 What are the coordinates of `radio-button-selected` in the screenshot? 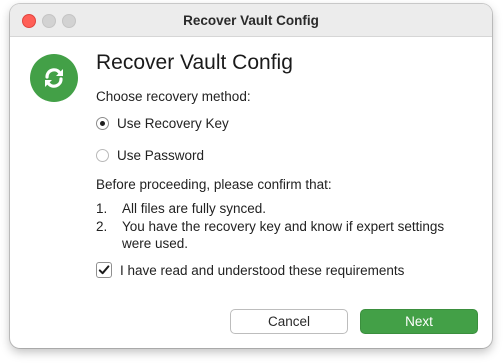 It's located at (102, 123).